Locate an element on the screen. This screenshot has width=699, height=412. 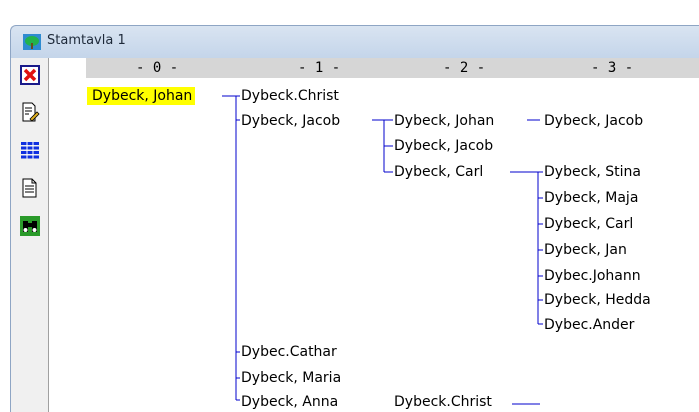
person-gen2-4: Dybeck.Christ is located at coordinates (443, 402).